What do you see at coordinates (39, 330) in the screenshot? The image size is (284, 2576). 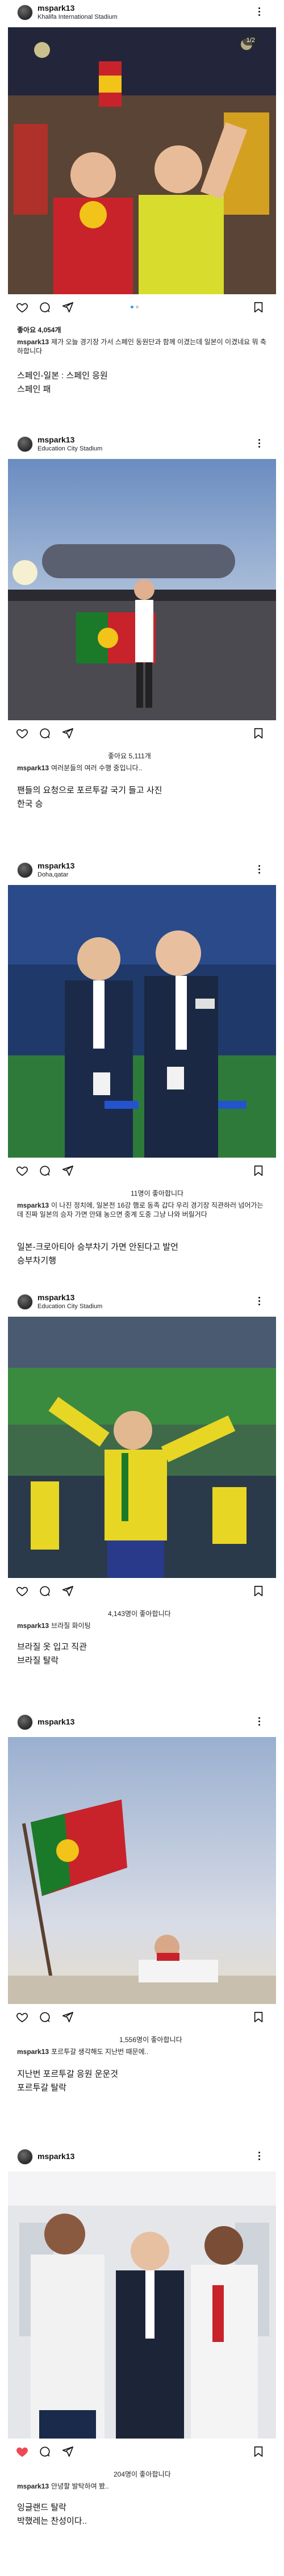 I see `likes-count: 좋아요 4,054개` at bounding box center [39, 330].